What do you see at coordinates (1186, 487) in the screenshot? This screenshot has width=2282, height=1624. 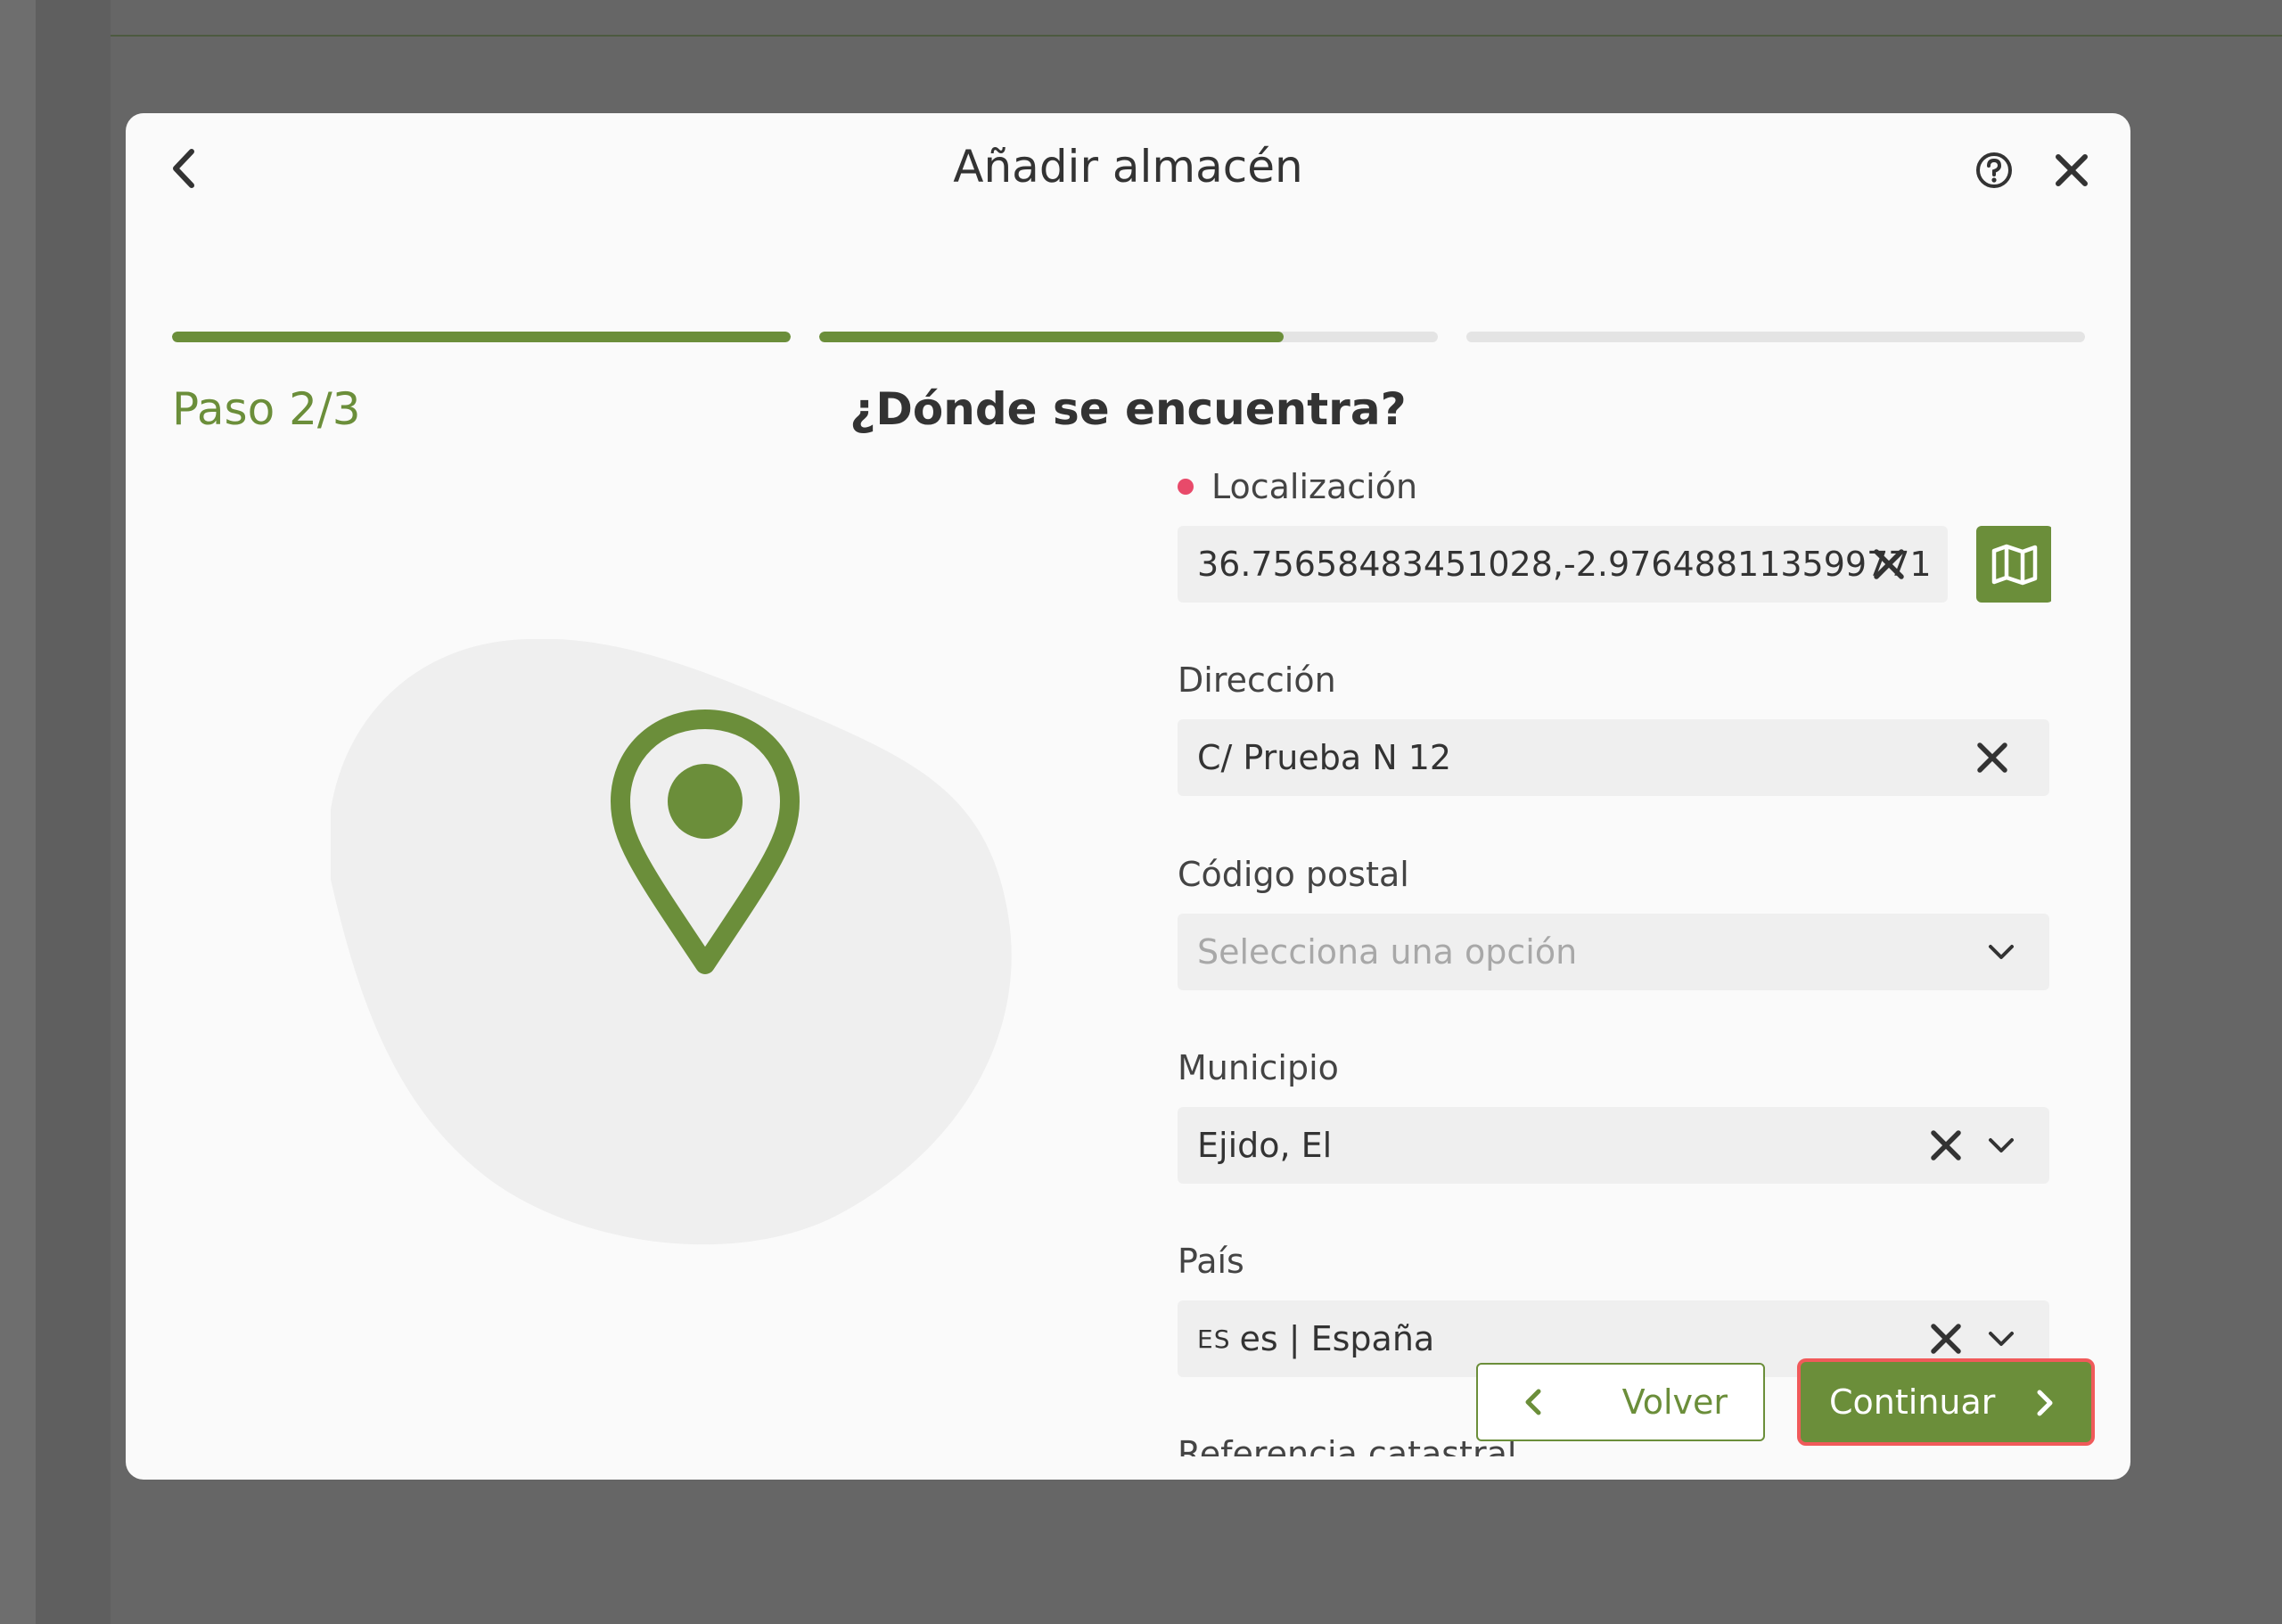 I see `required-indicator` at bounding box center [1186, 487].